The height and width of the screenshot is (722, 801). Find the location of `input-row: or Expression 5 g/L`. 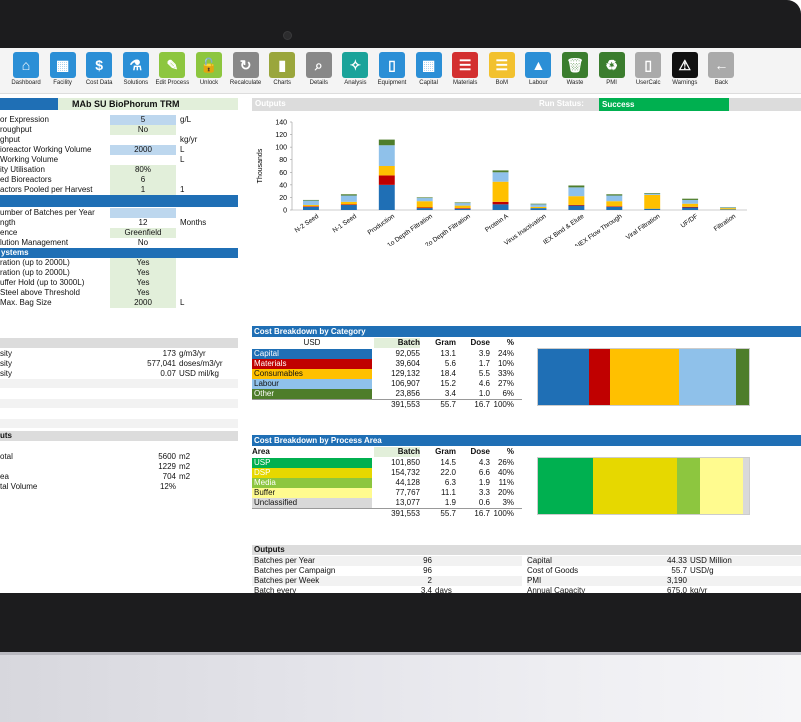

input-row: or Expression 5 g/L is located at coordinates (119, 120).